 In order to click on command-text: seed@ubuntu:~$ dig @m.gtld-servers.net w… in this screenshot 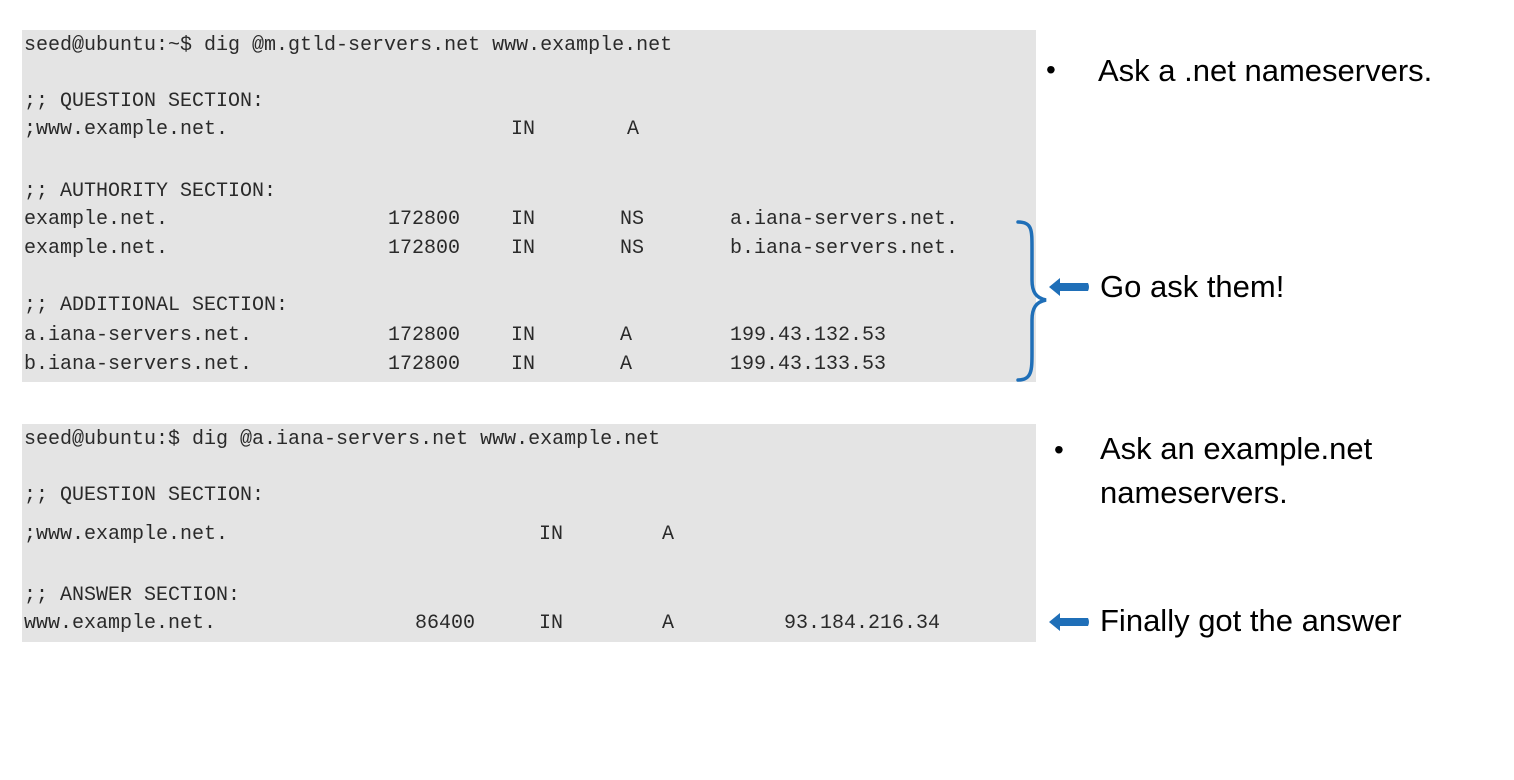, I will do `click(348, 45)`.